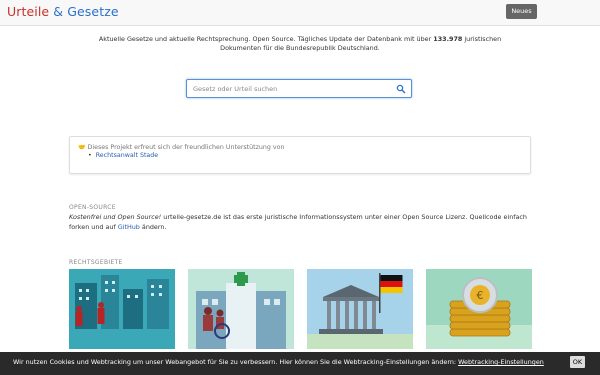 The image size is (600, 375). I want to click on sponsor-list-item: • Rechtsanwalt Stade, so click(123, 155).